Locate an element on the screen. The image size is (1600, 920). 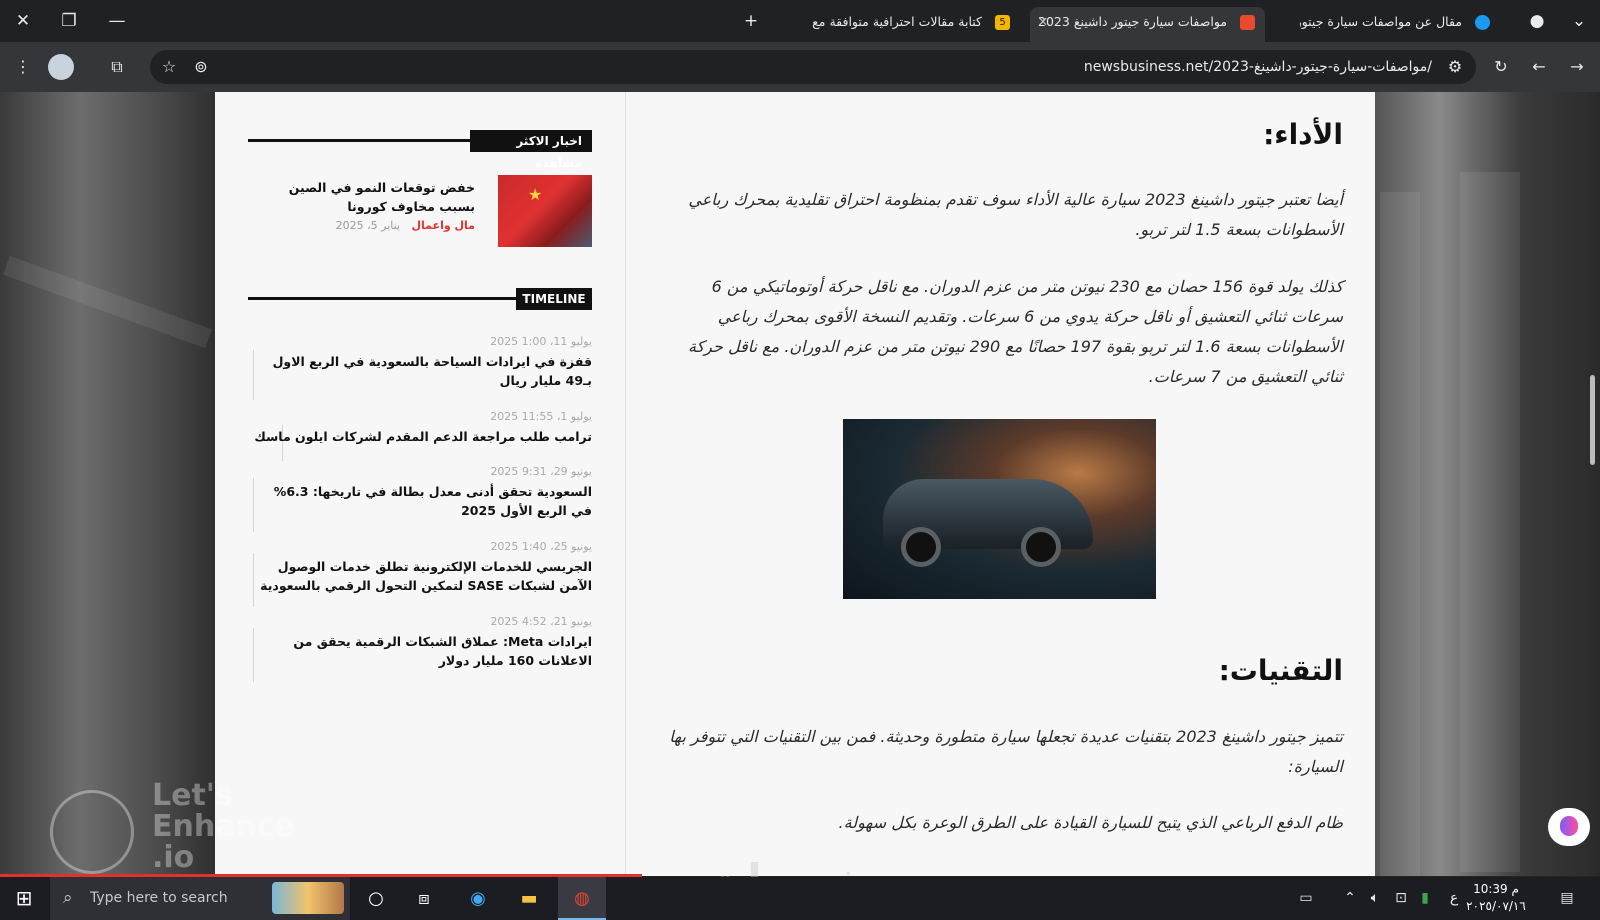
tab-search-dropdown-icon: ⌄ is located at coordinates (1579, 21).